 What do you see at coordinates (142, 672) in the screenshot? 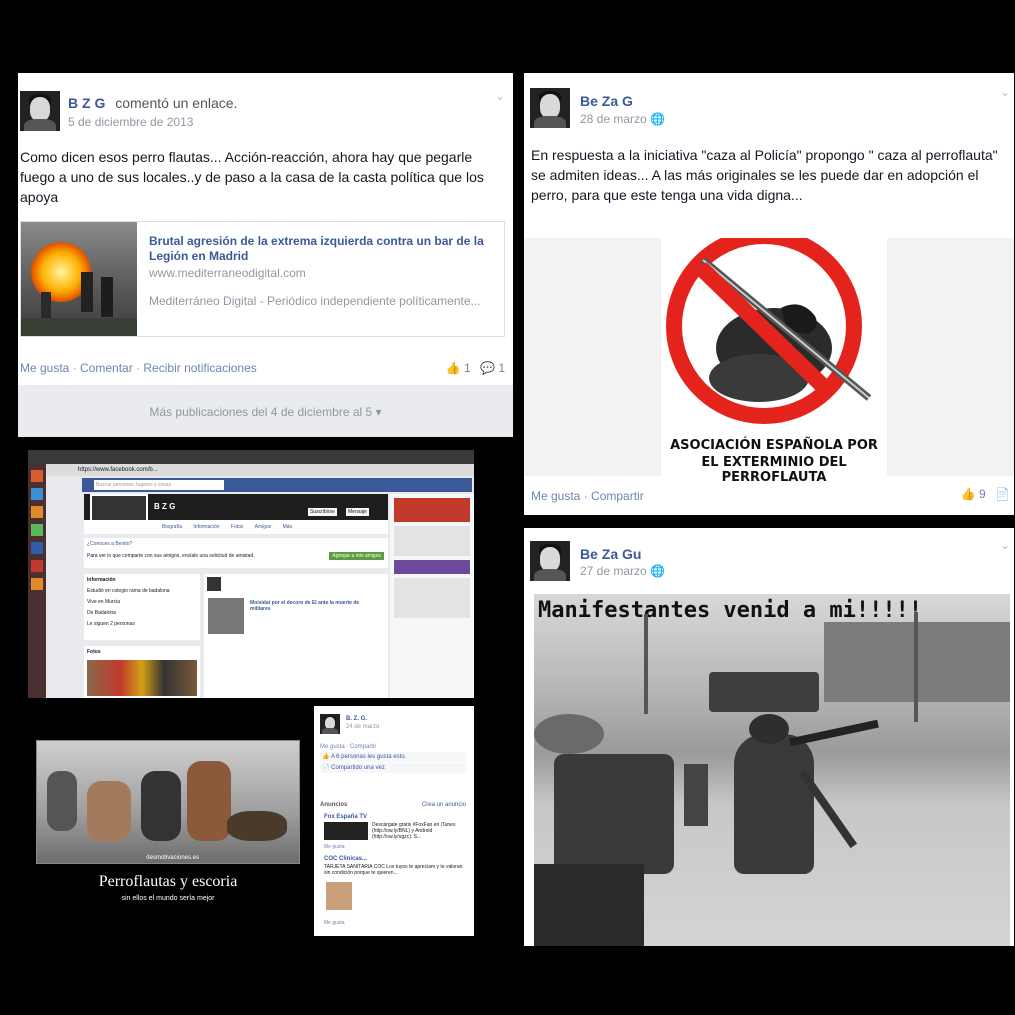
I see `photos-box: Fotos` at bounding box center [142, 672].